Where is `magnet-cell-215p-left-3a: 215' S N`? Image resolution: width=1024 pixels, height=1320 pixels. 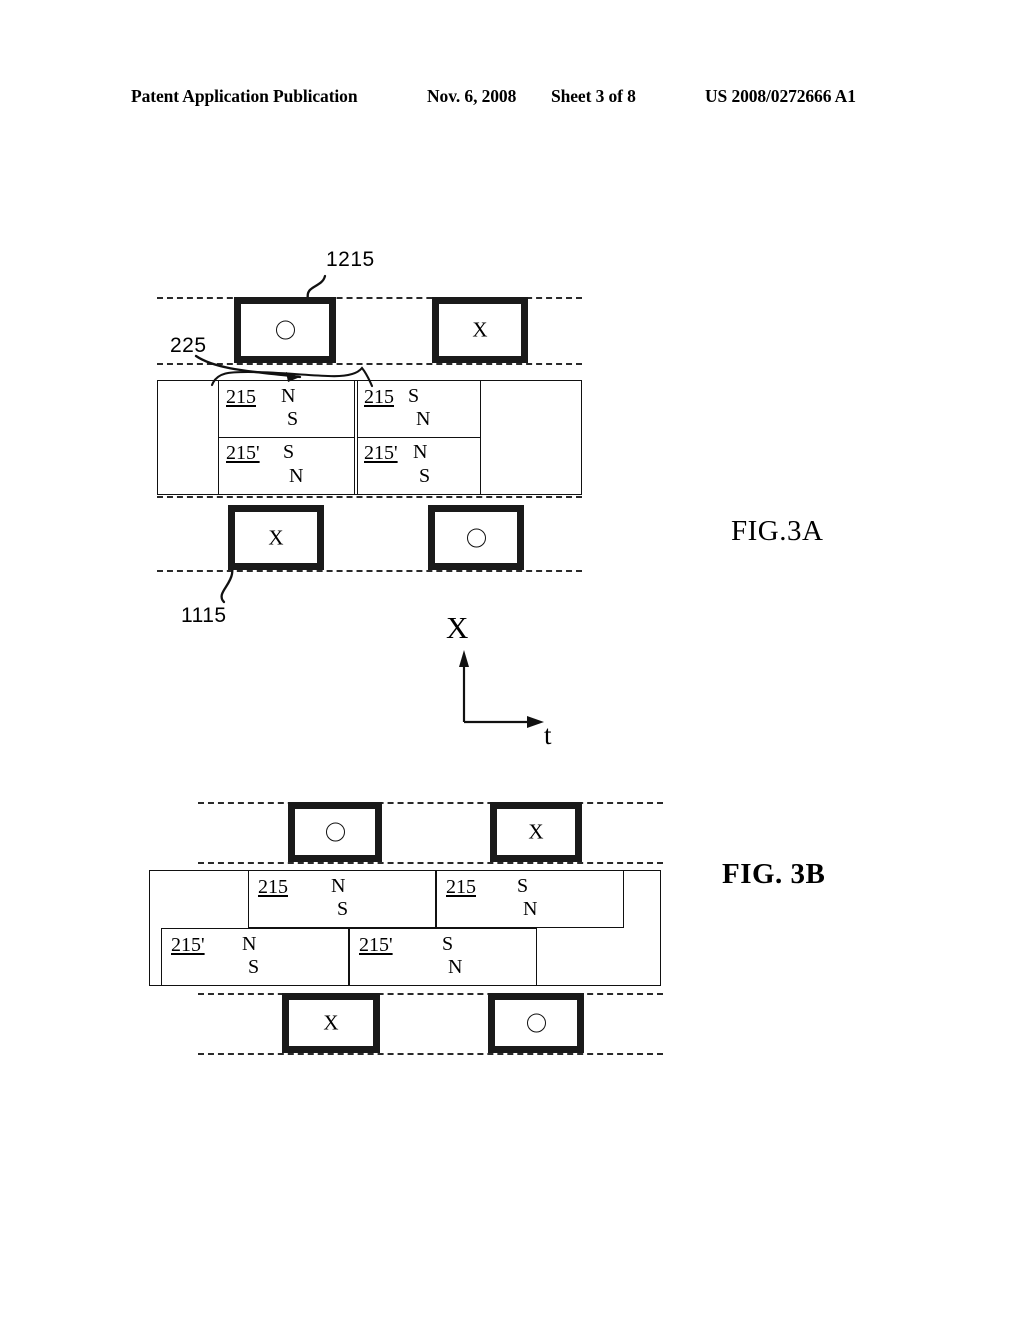
magnet-cell-215p-left-3a: 215' S N is located at coordinates (286, 466).